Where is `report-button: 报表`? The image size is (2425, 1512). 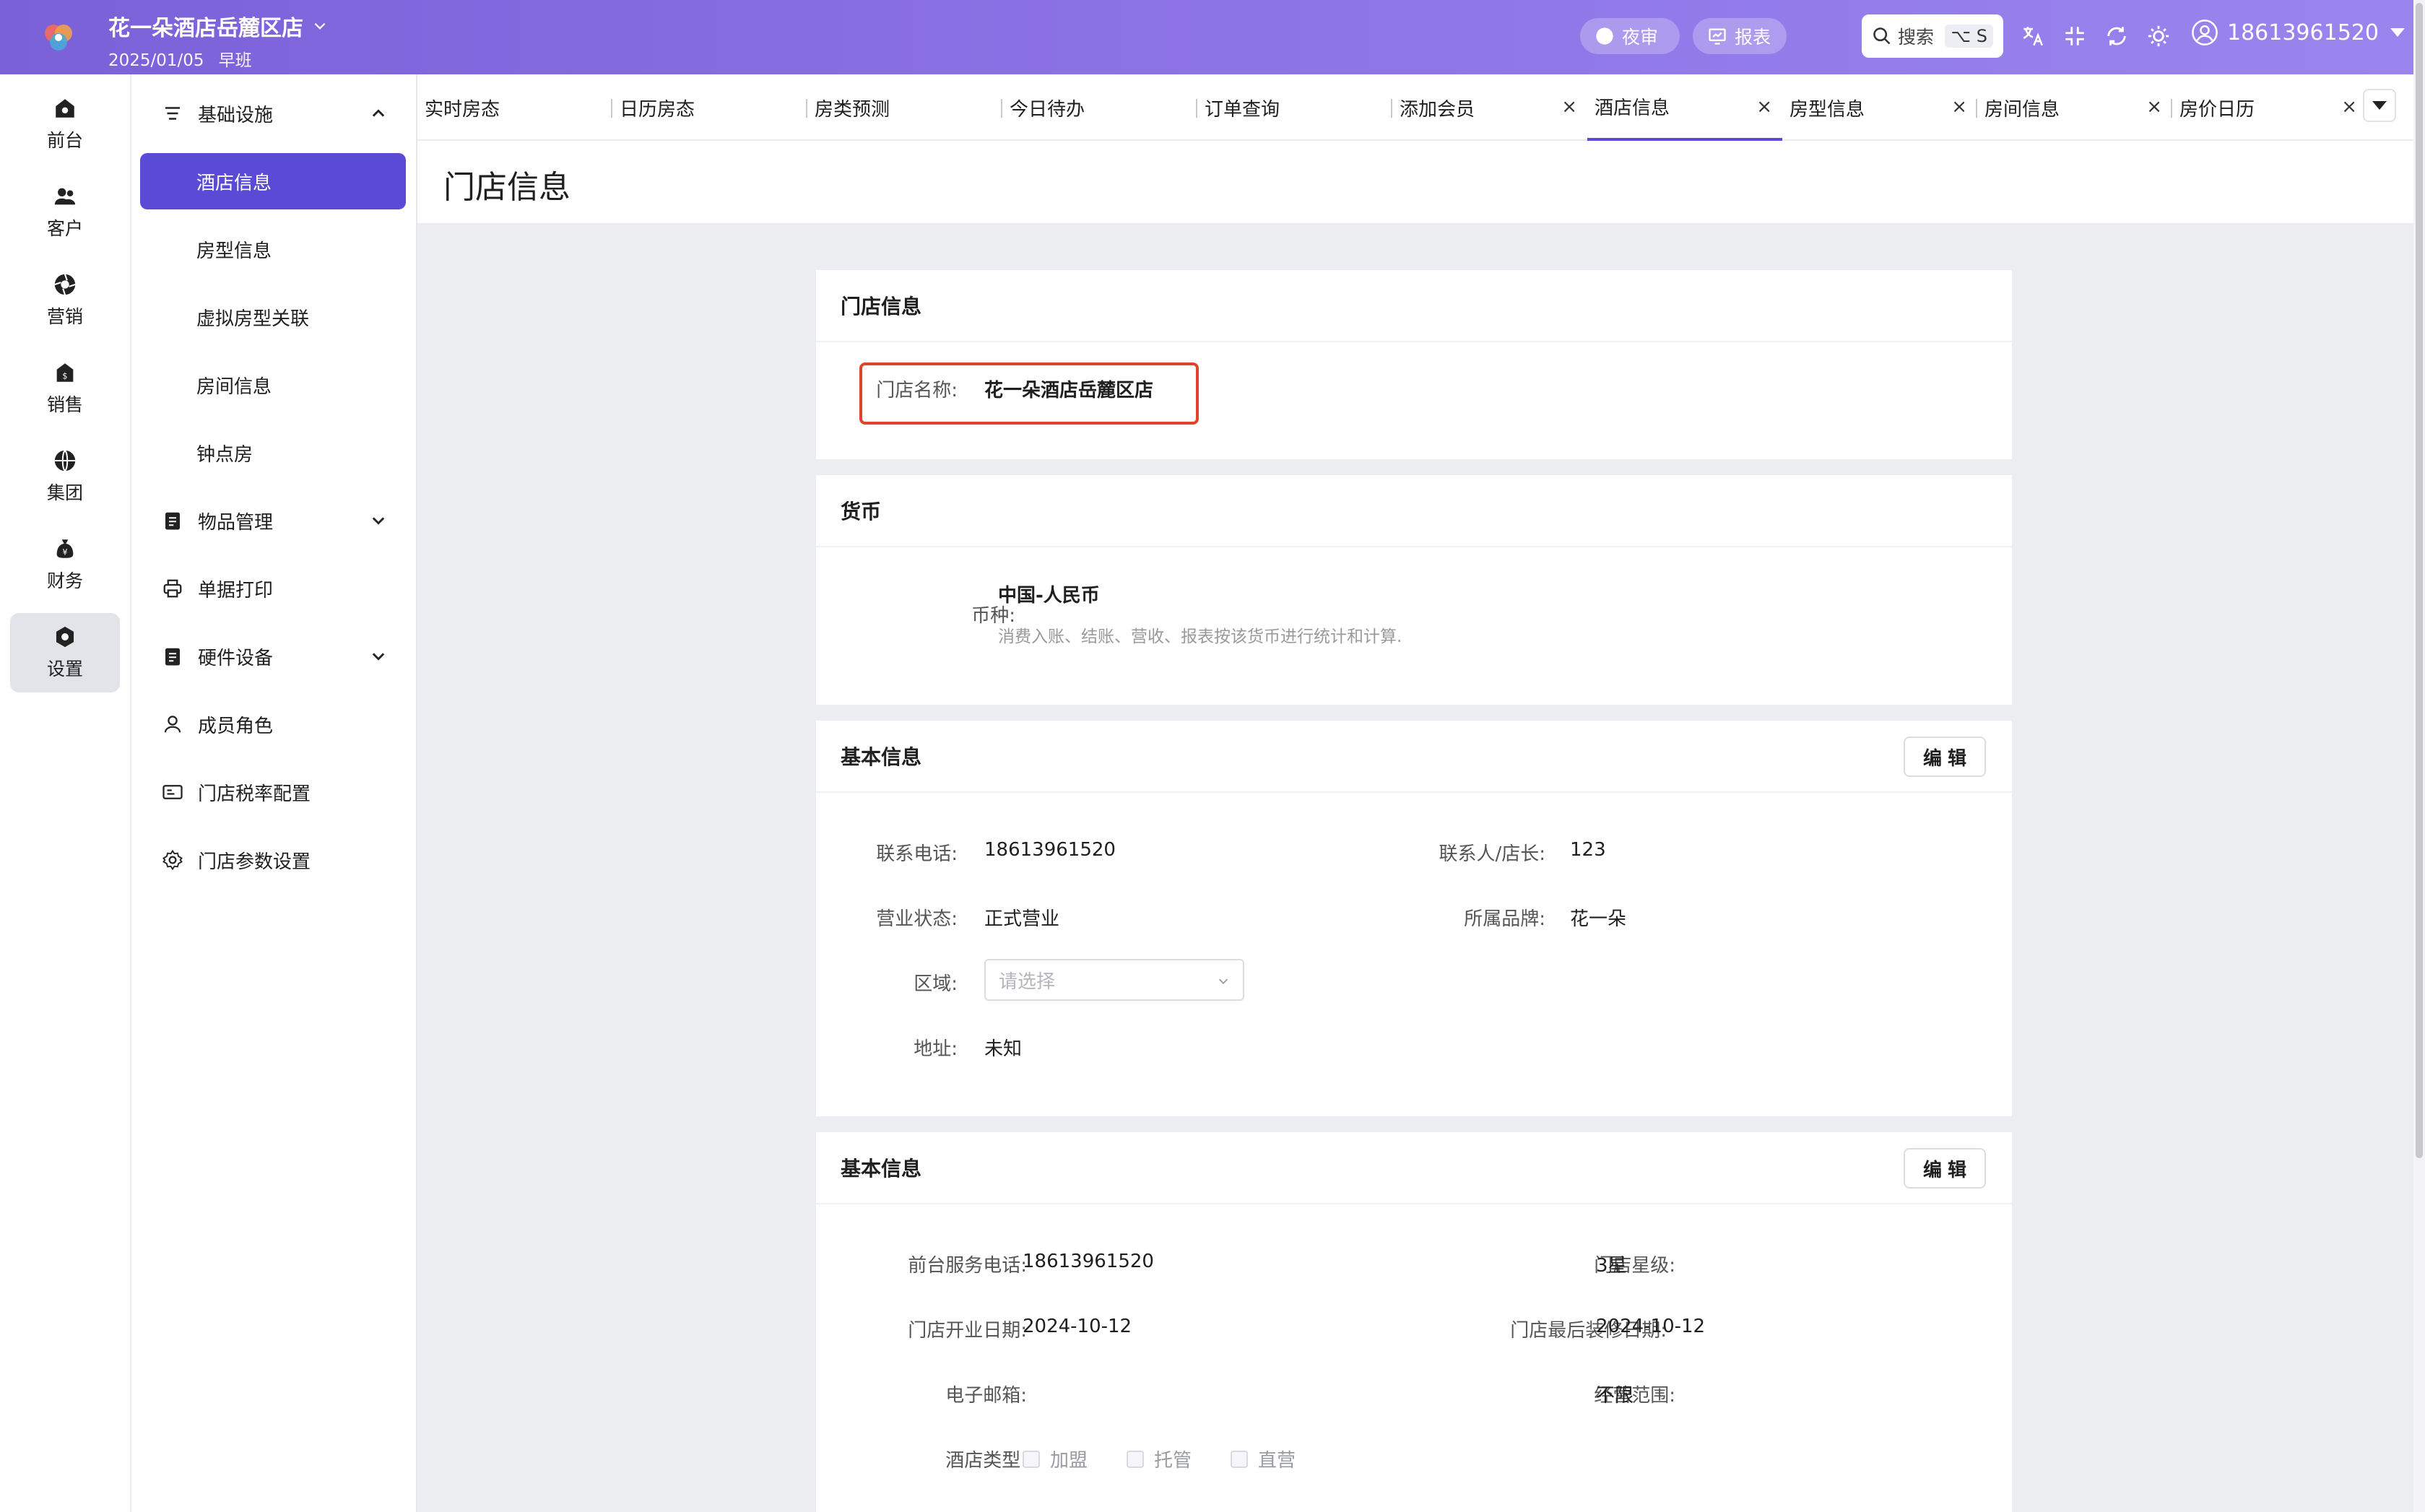
report-button: 报表 is located at coordinates (1740, 36).